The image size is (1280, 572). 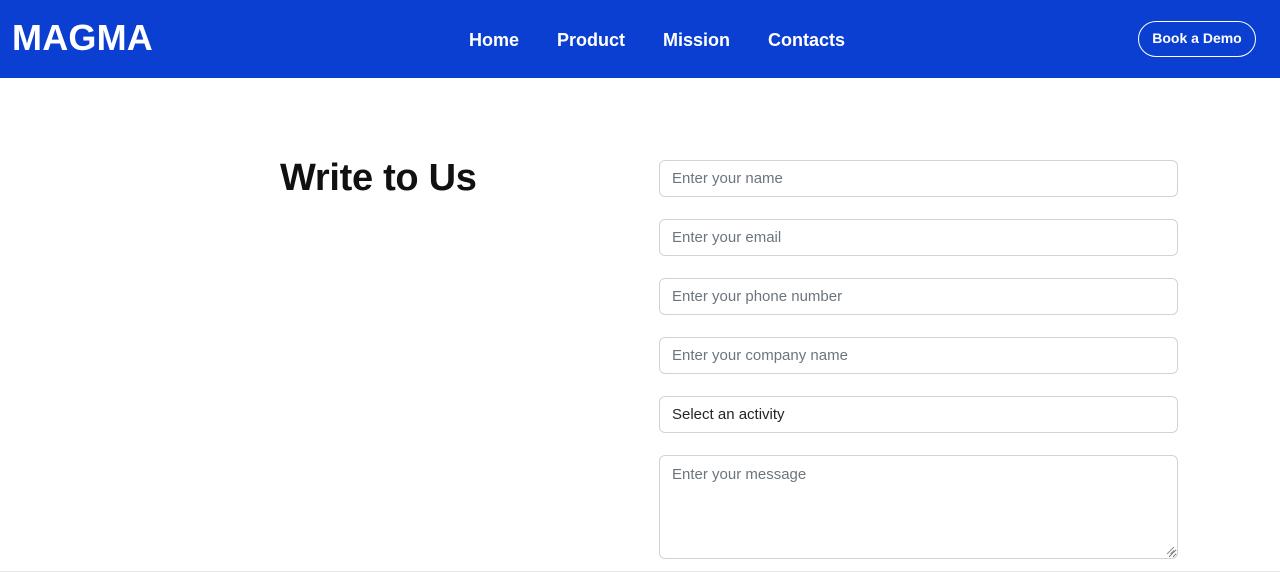 What do you see at coordinates (591, 40) in the screenshot?
I see `nav-link-product: Product` at bounding box center [591, 40].